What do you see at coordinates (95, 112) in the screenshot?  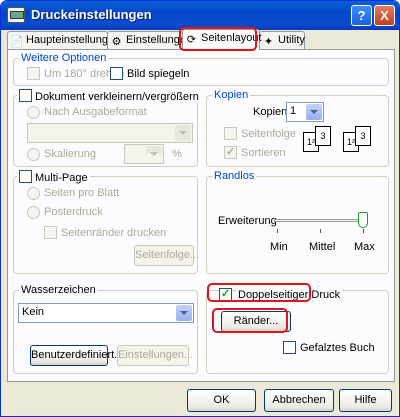 I see `output-format-label: Nach Ausgabeformat` at bounding box center [95, 112].